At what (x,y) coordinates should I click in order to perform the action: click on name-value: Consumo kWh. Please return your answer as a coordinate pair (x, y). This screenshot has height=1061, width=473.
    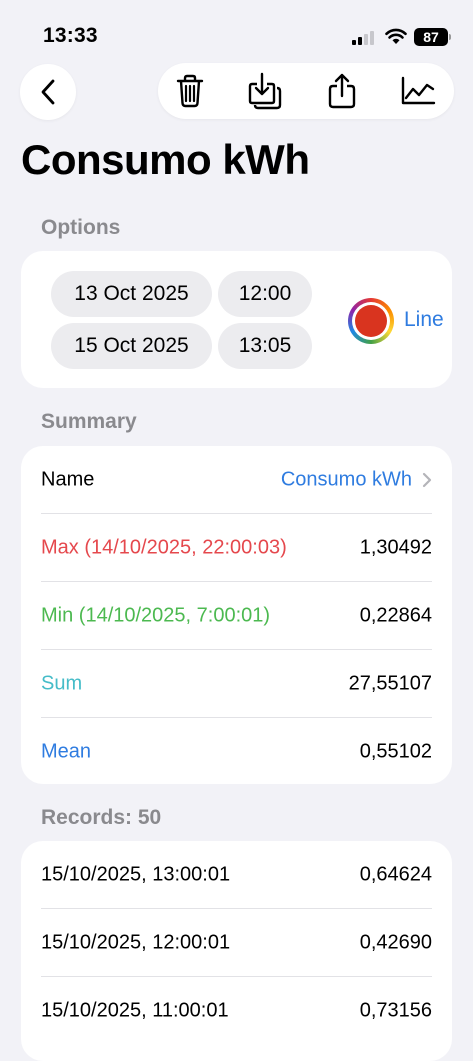
    Looking at the image, I should click on (346, 479).